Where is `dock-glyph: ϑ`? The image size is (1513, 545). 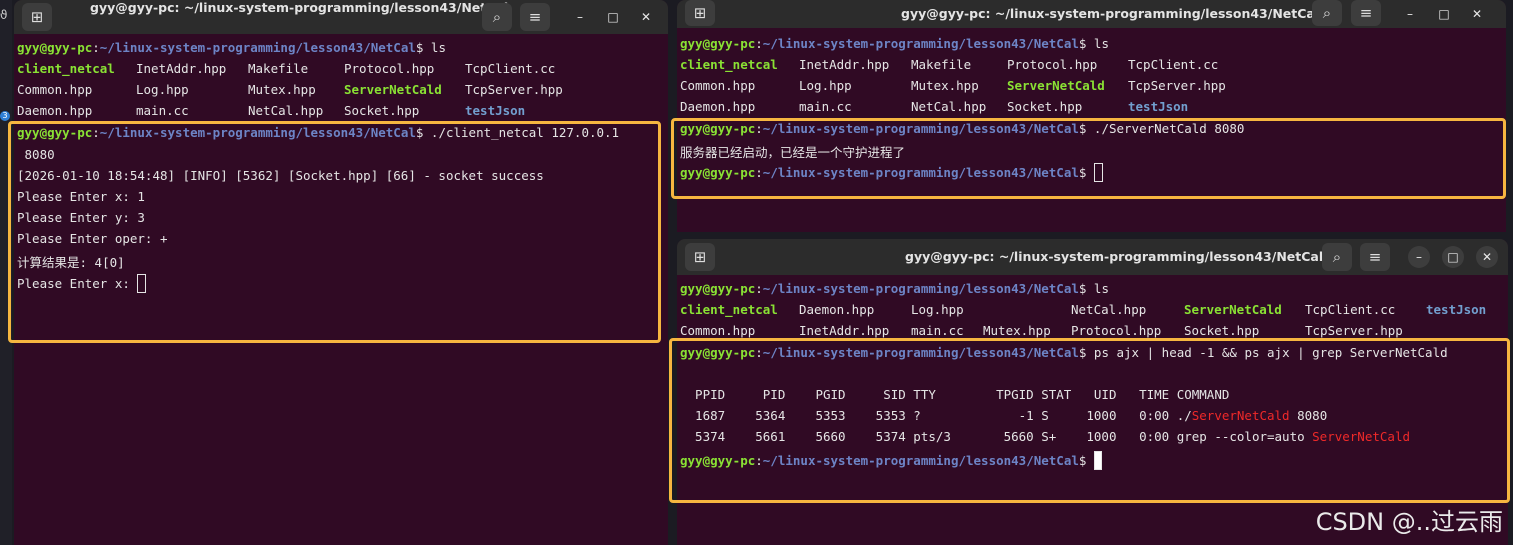
dock-glyph: ϑ is located at coordinates (4, 15).